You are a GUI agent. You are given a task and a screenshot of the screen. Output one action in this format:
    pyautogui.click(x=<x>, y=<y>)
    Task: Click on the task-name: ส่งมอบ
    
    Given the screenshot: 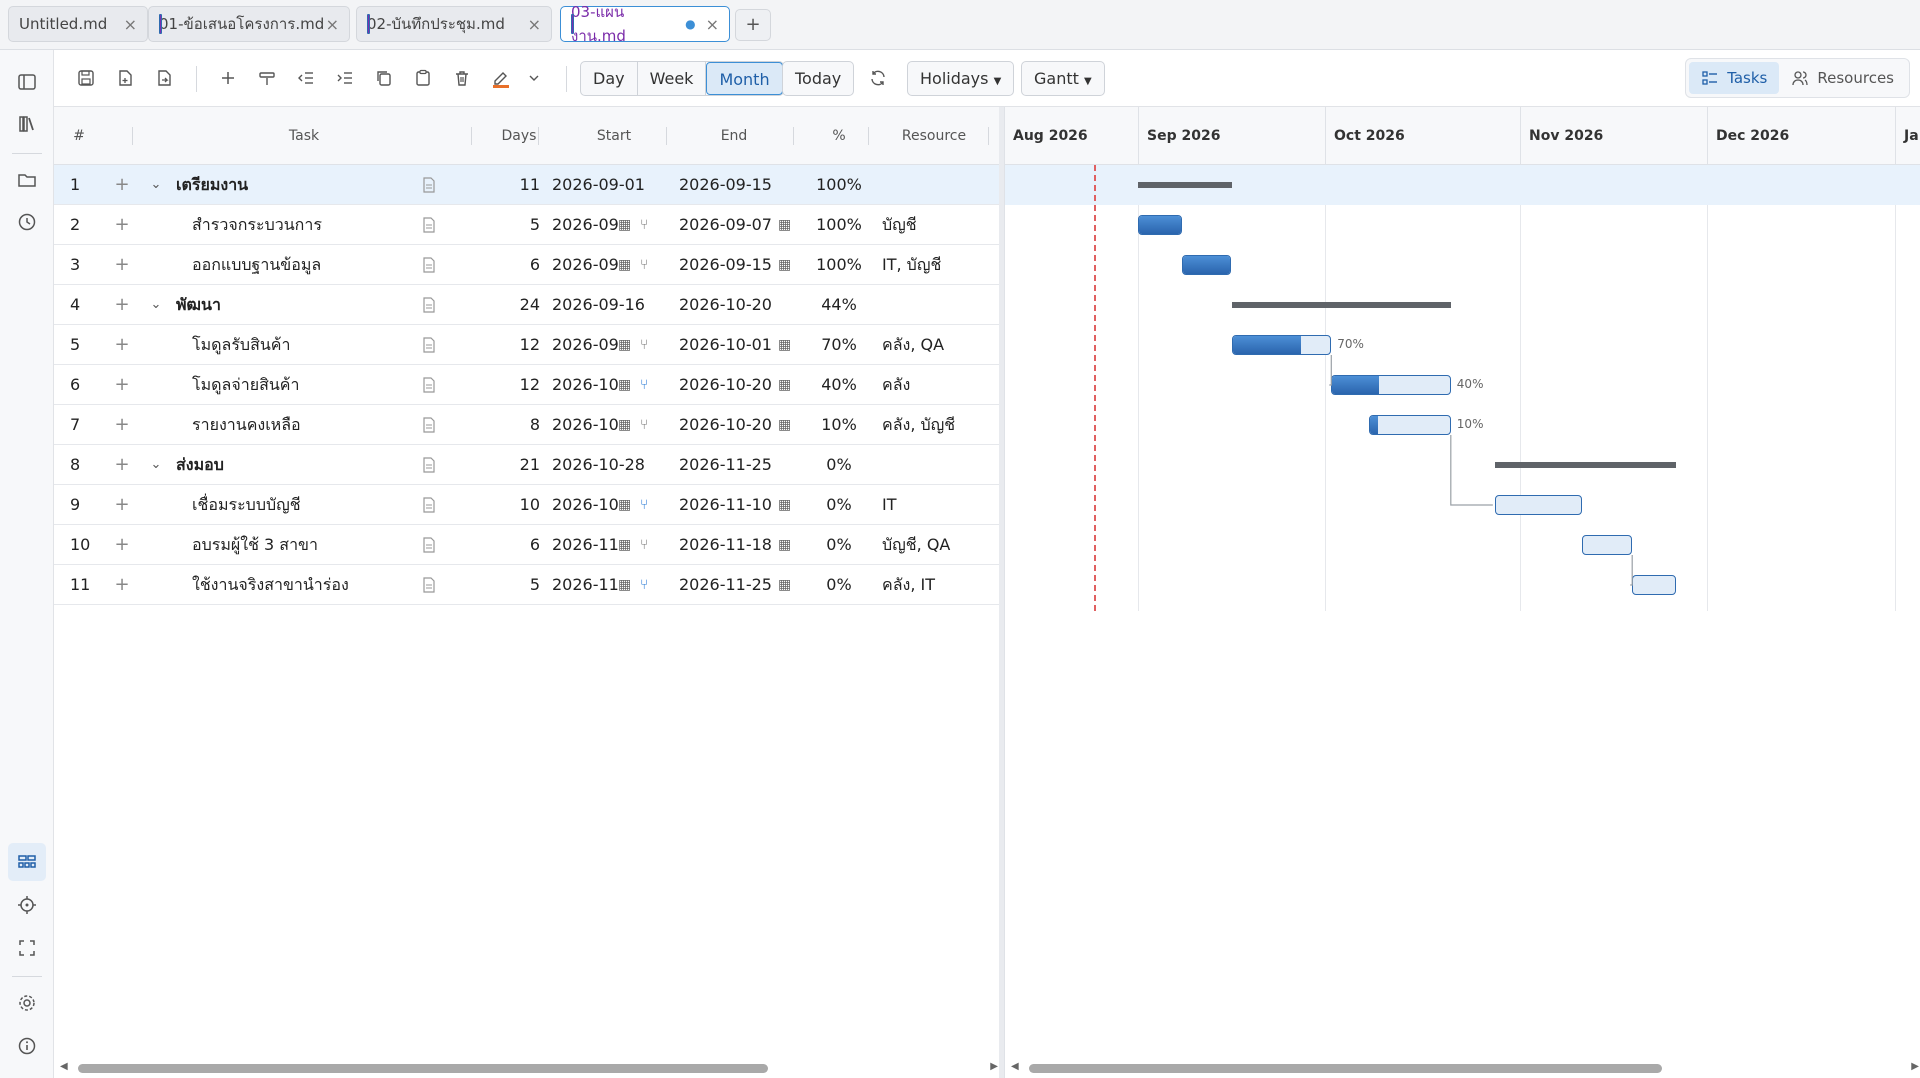 What is the action you would take?
    pyautogui.click(x=296, y=465)
    